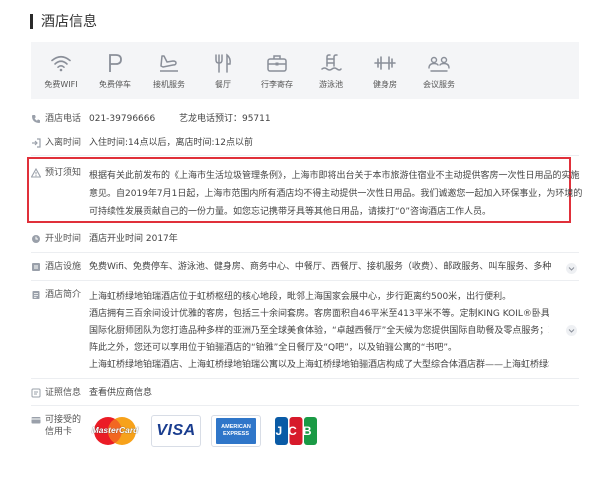  Describe the element at coordinates (59, 432) in the screenshot. I see `cards-label-line2: 信用卡` at that location.